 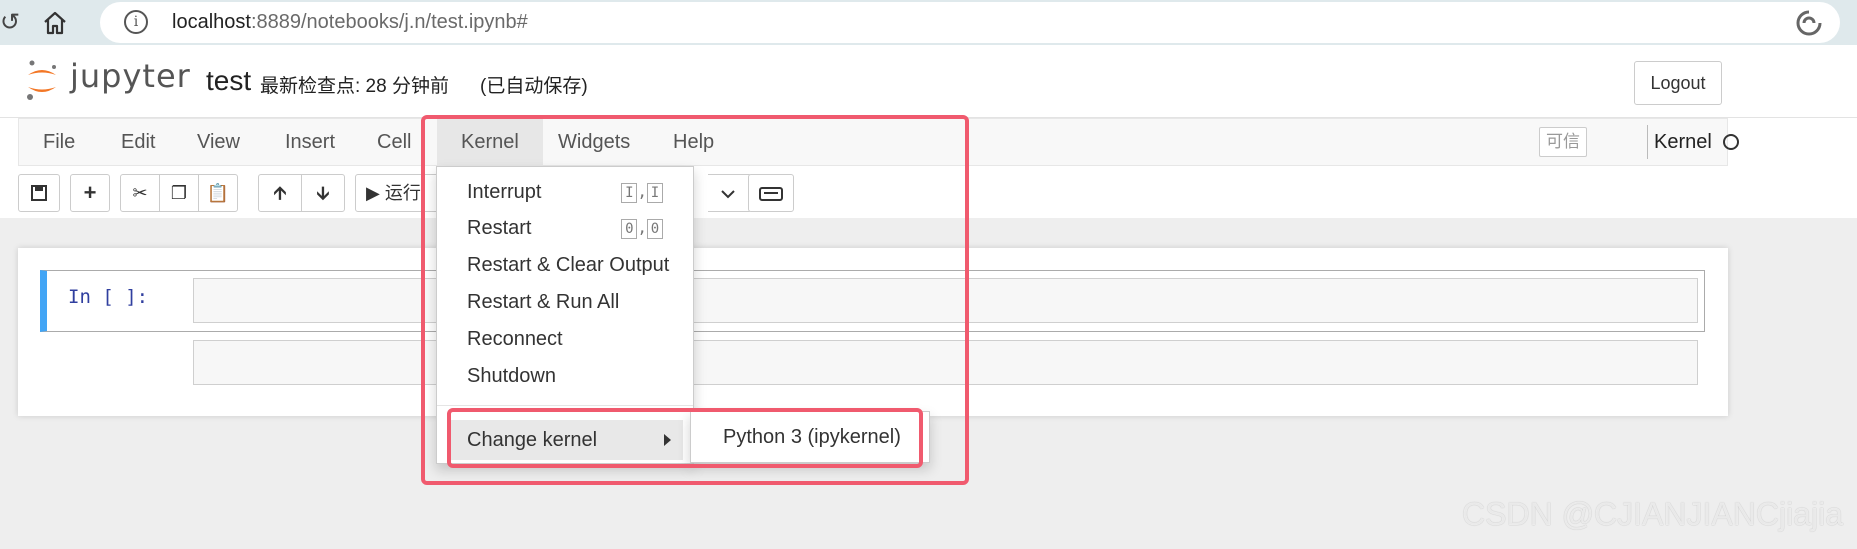 I want to click on cell-input-area, so click(x=945, y=300).